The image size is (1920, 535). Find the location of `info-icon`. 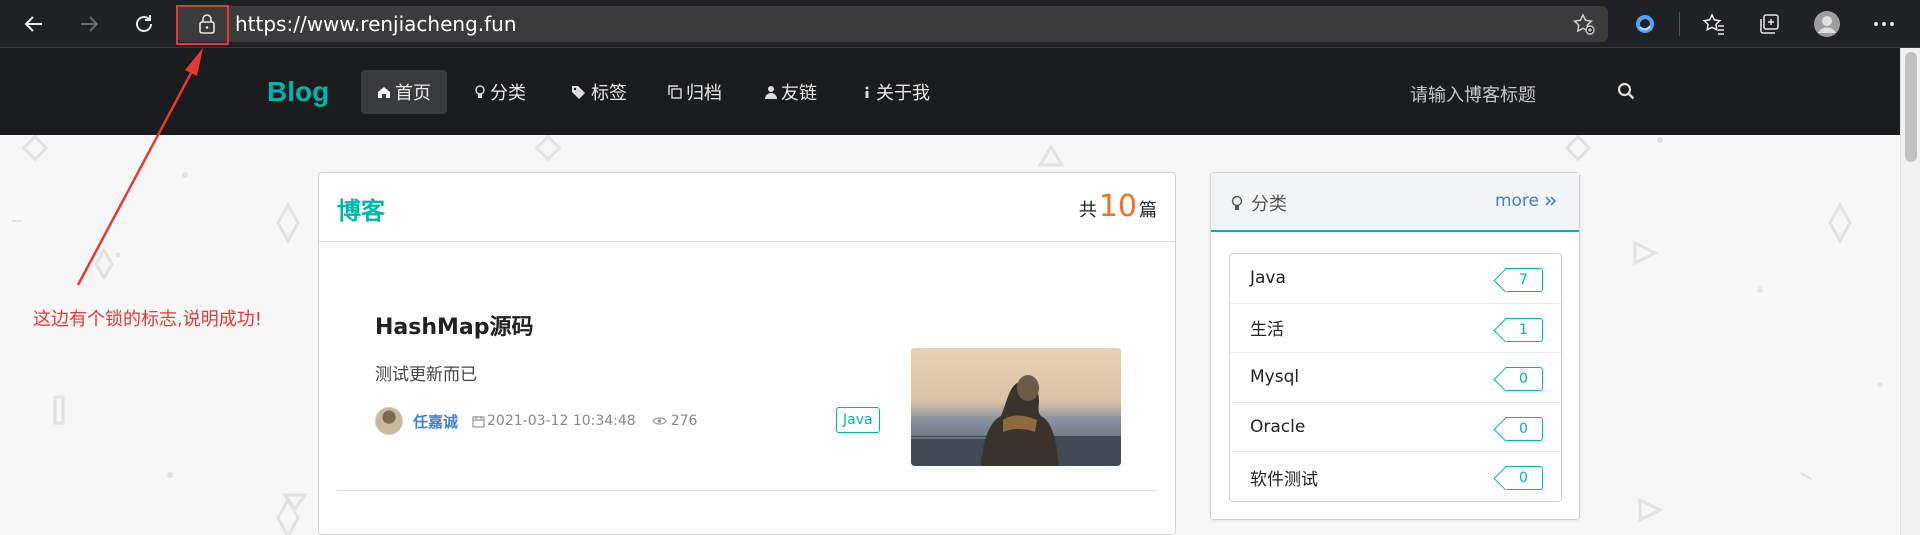

info-icon is located at coordinates (867, 92).